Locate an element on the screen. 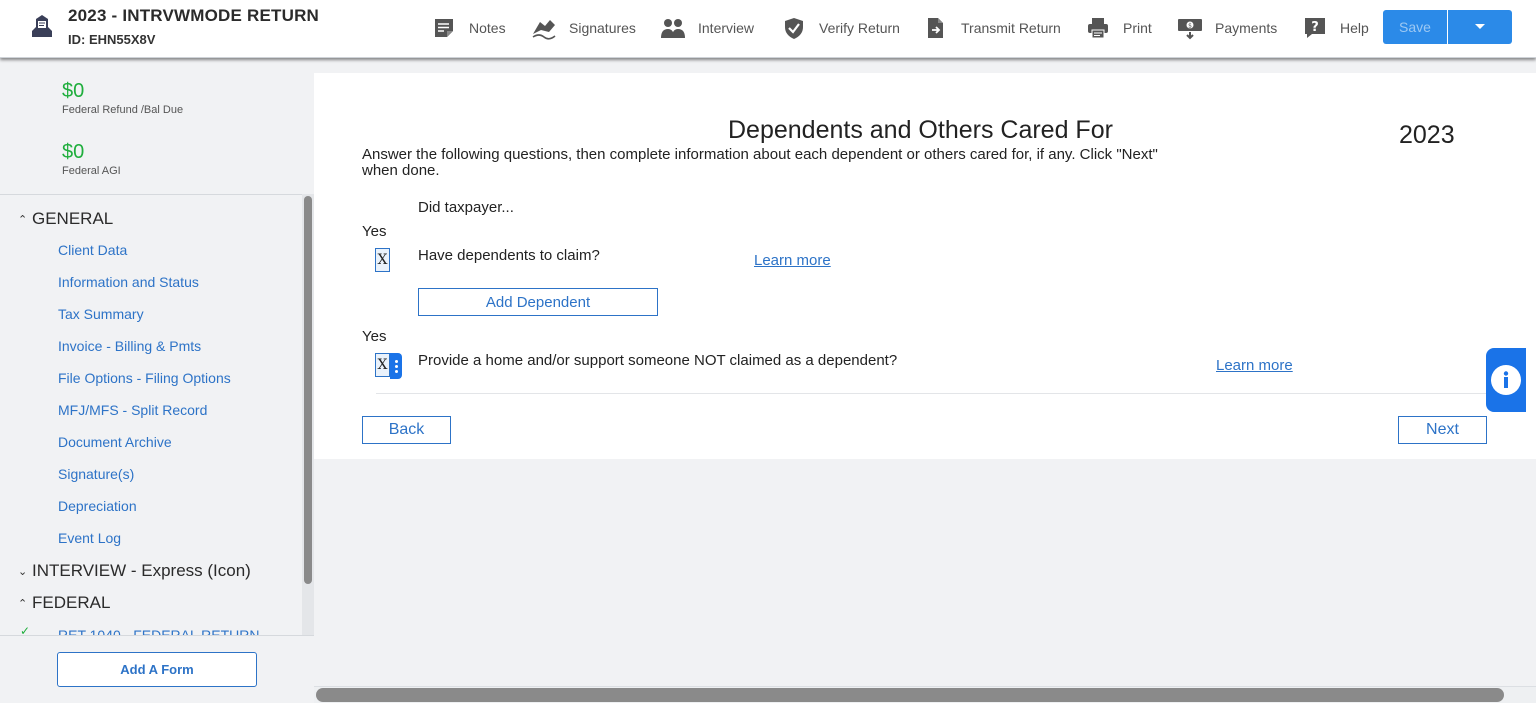  notes-label: Notes is located at coordinates (487, 28).